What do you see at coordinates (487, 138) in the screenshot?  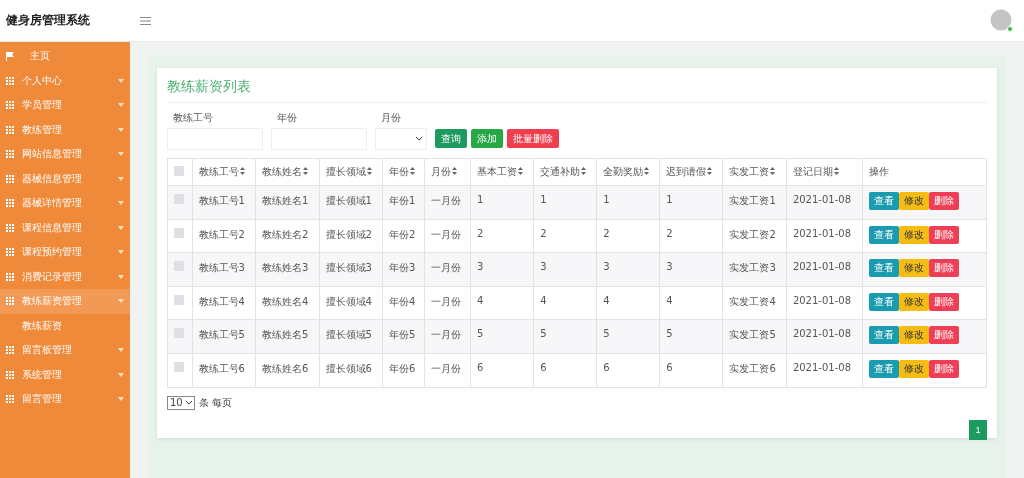 I see `add-button: 添加` at bounding box center [487, 138].